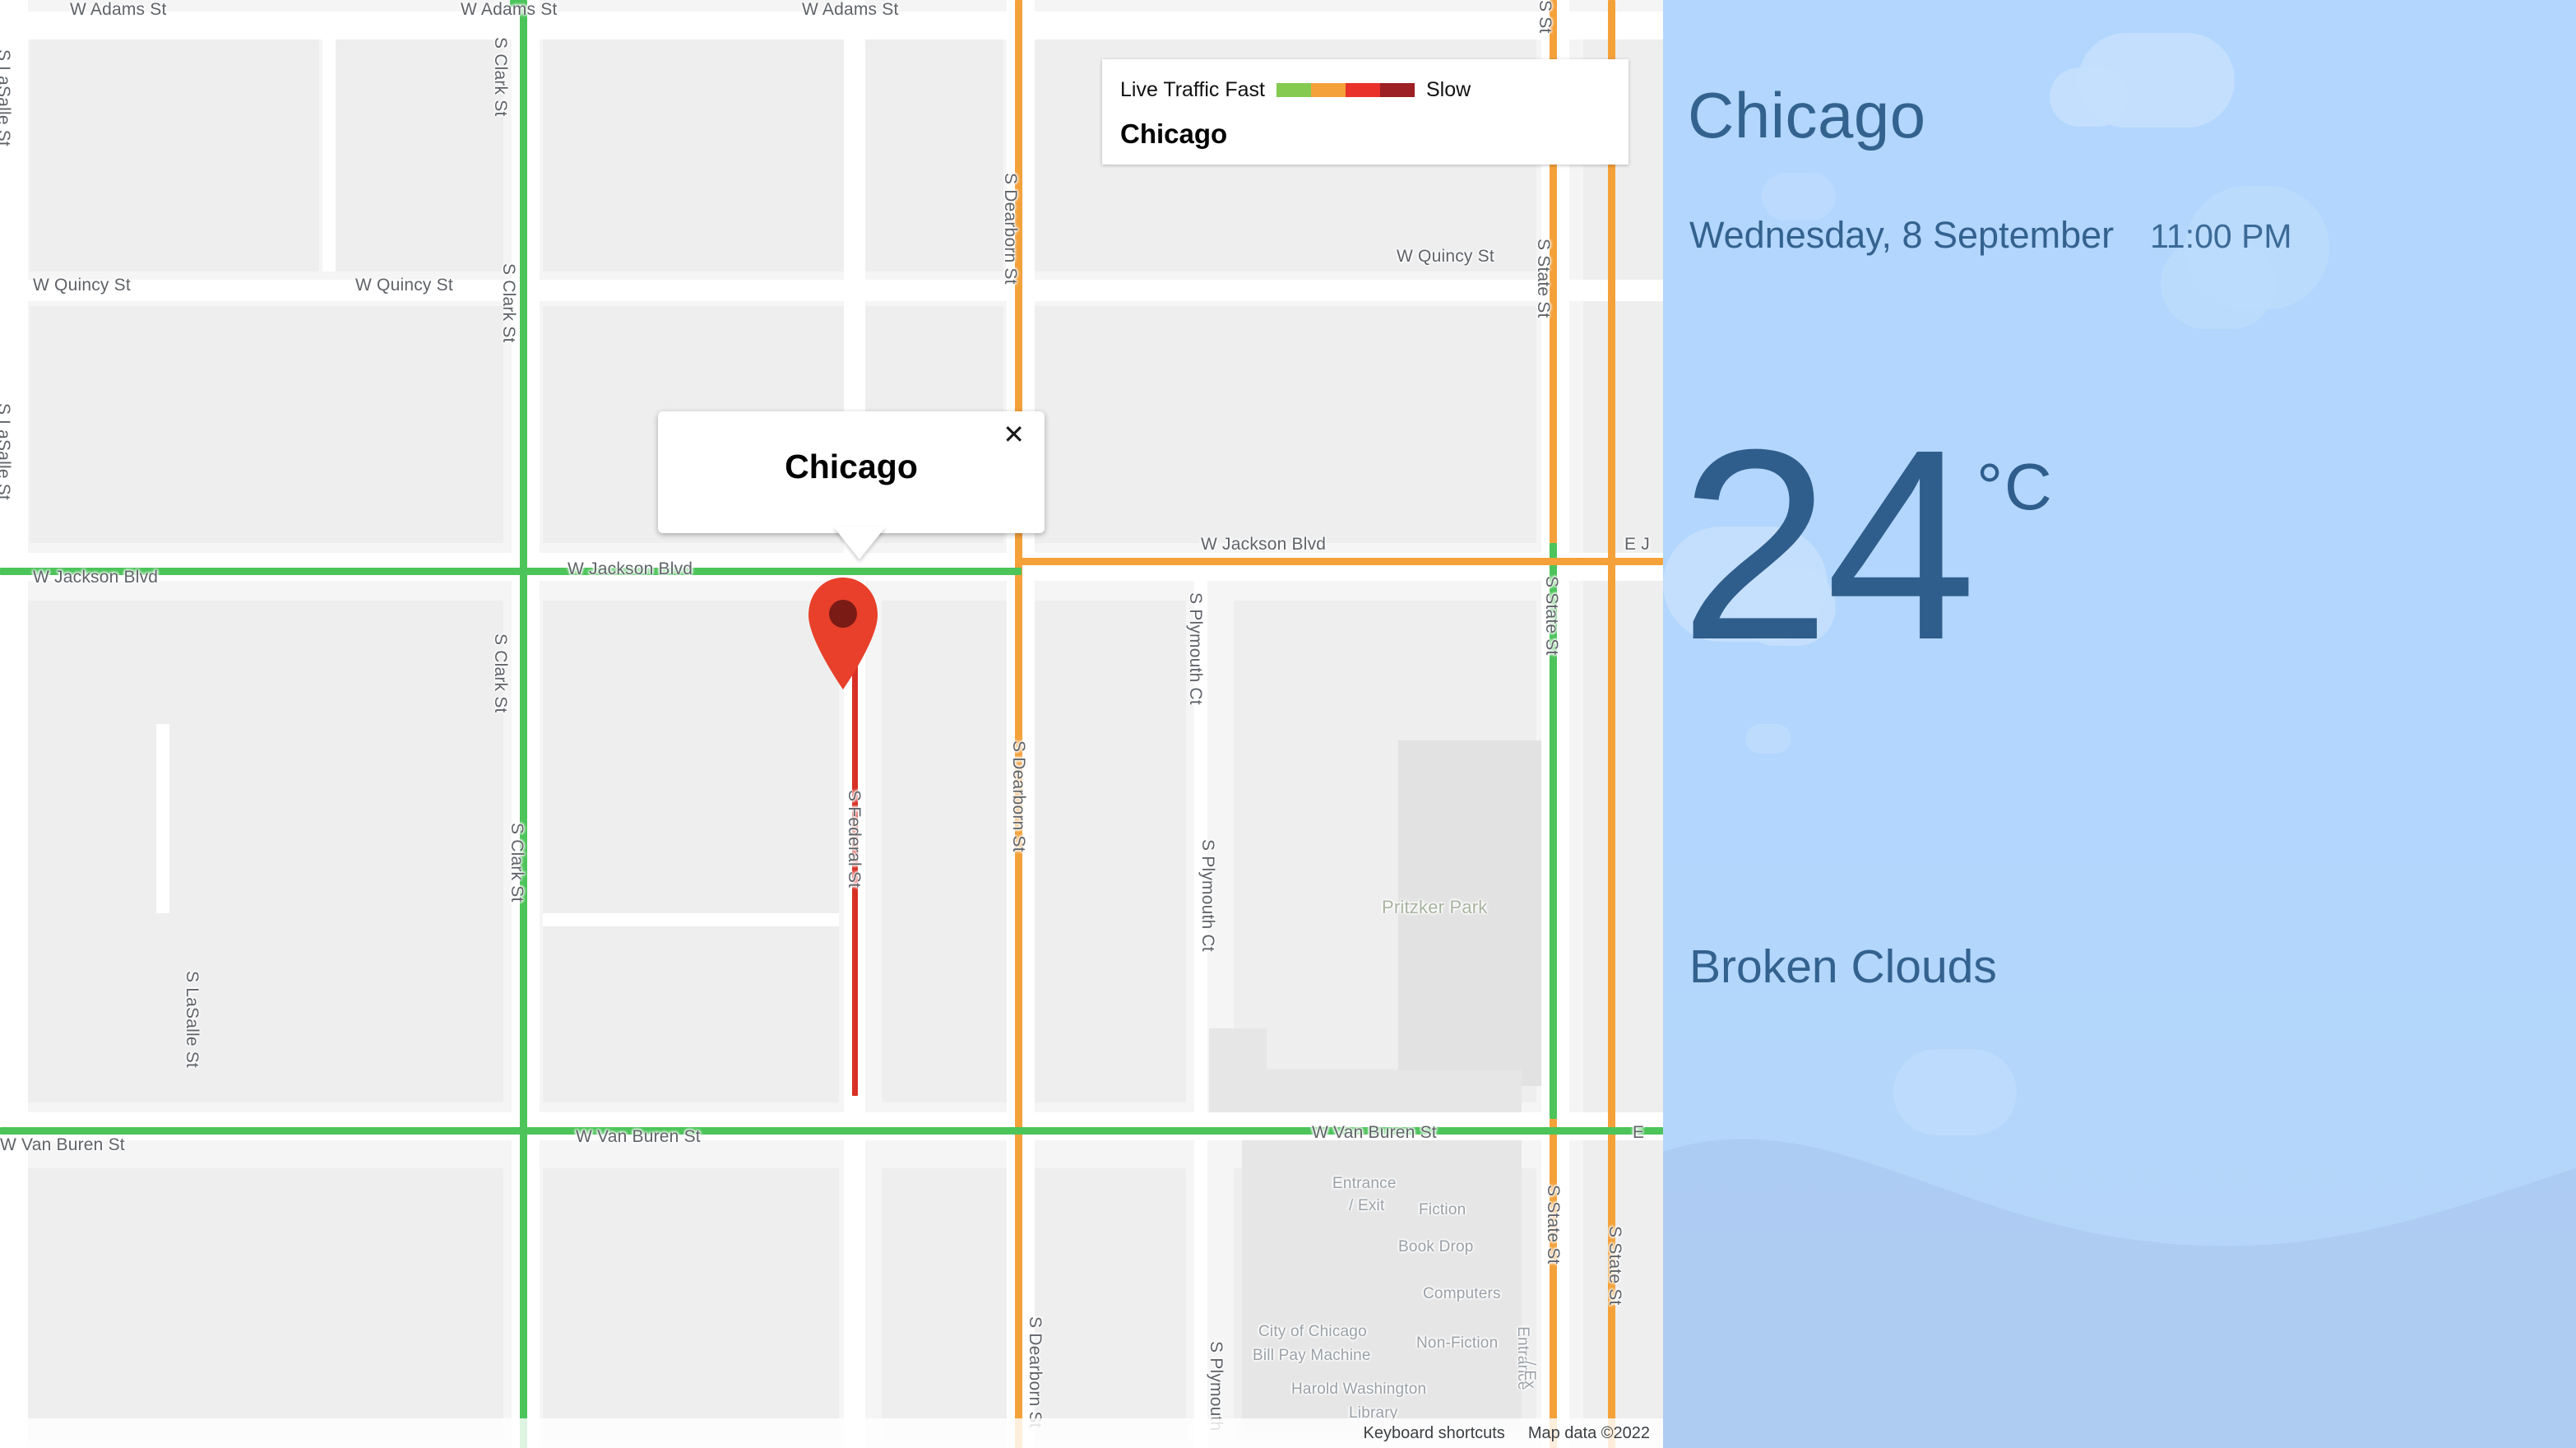 The height and width of the screenshot is (1448, 2576). Describe the element at coordinates (852, 466) in the screenshot. I see `info-window-title: Chicago` at that location.